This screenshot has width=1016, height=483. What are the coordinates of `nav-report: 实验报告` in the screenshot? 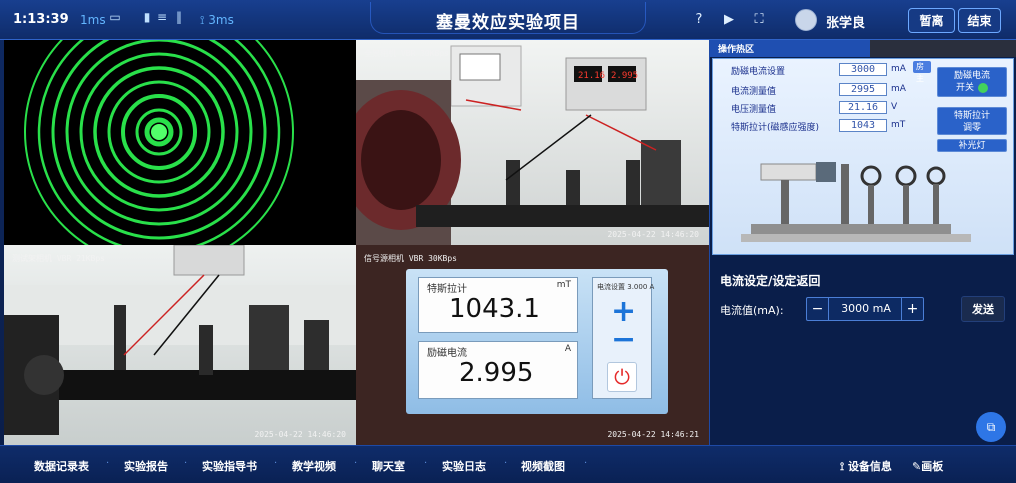 It's located at (146, 466).